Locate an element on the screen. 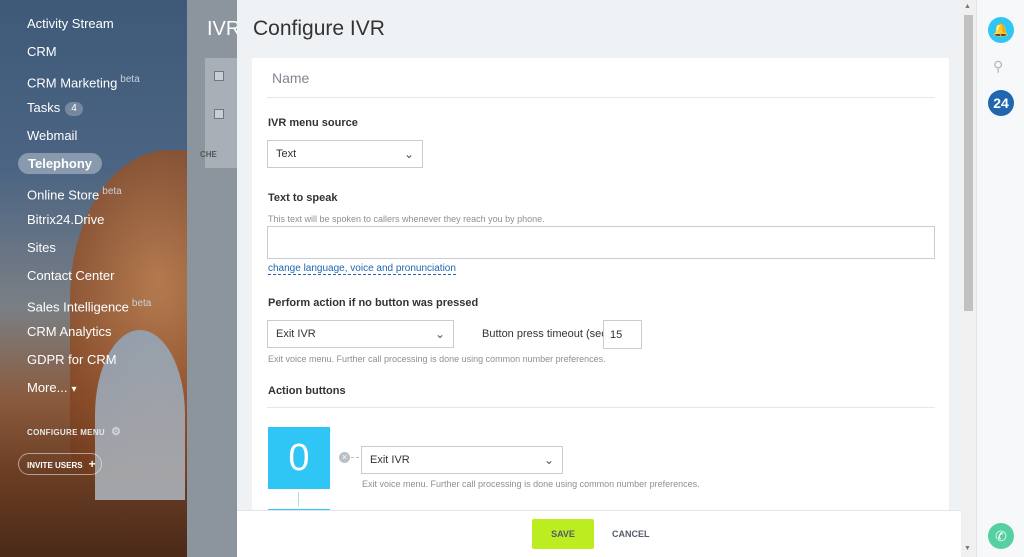  name-input: Name is located at coordinates (290, 78).